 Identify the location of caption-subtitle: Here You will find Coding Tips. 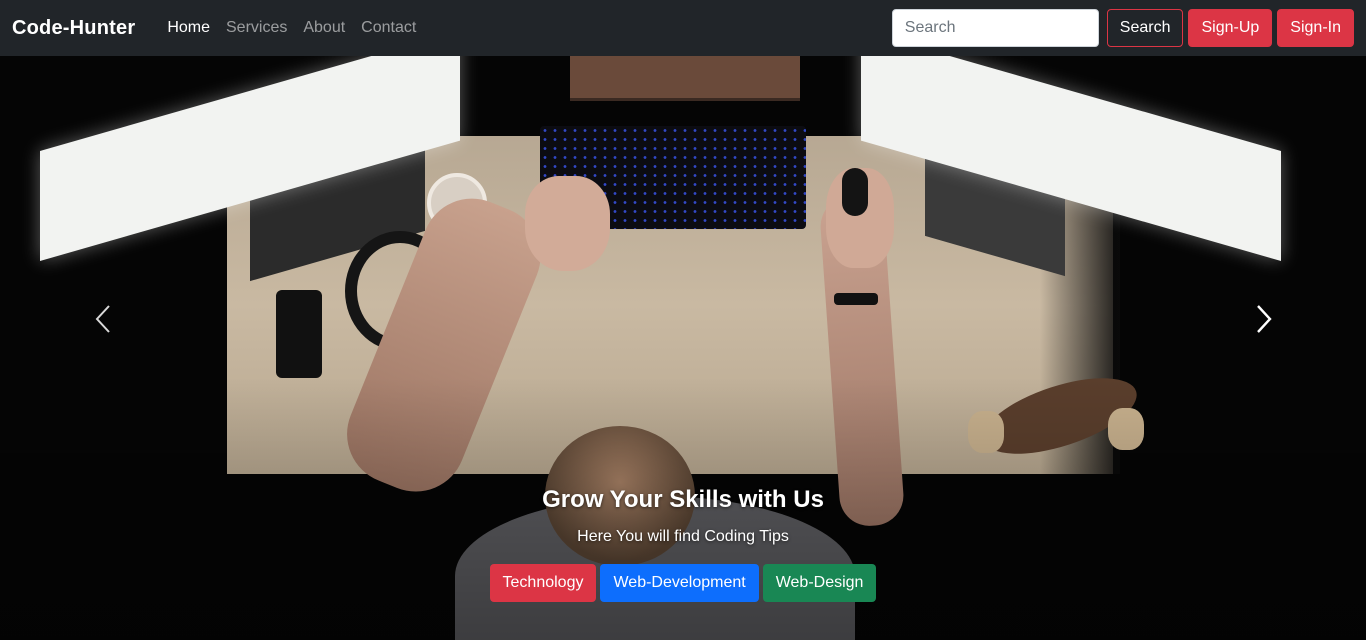
(683, 536).